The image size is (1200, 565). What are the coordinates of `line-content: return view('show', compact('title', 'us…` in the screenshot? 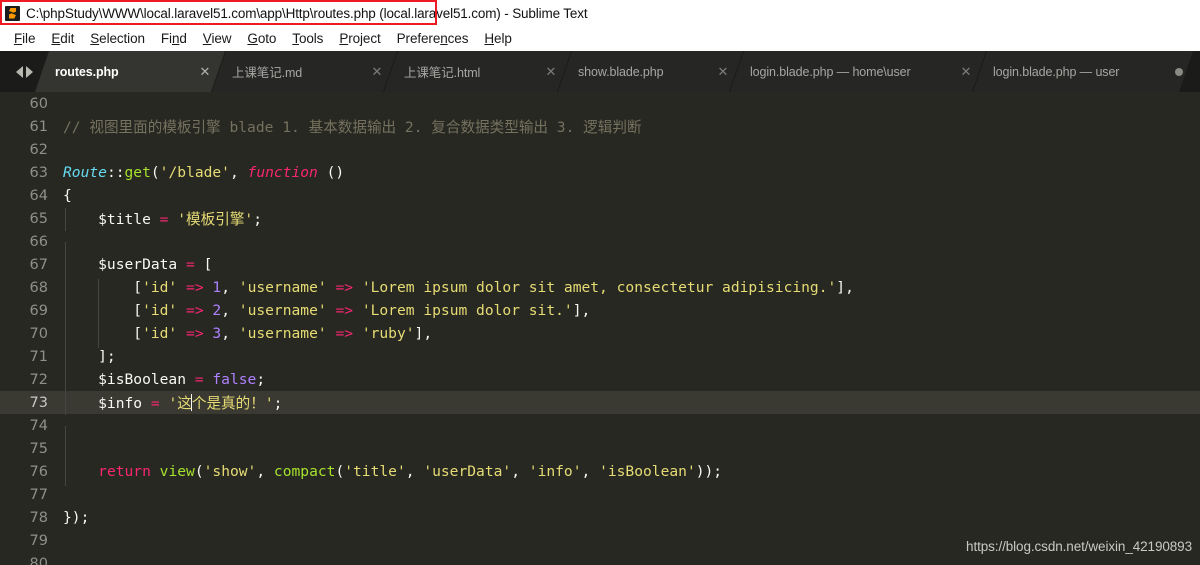 It's located at (631, 474).